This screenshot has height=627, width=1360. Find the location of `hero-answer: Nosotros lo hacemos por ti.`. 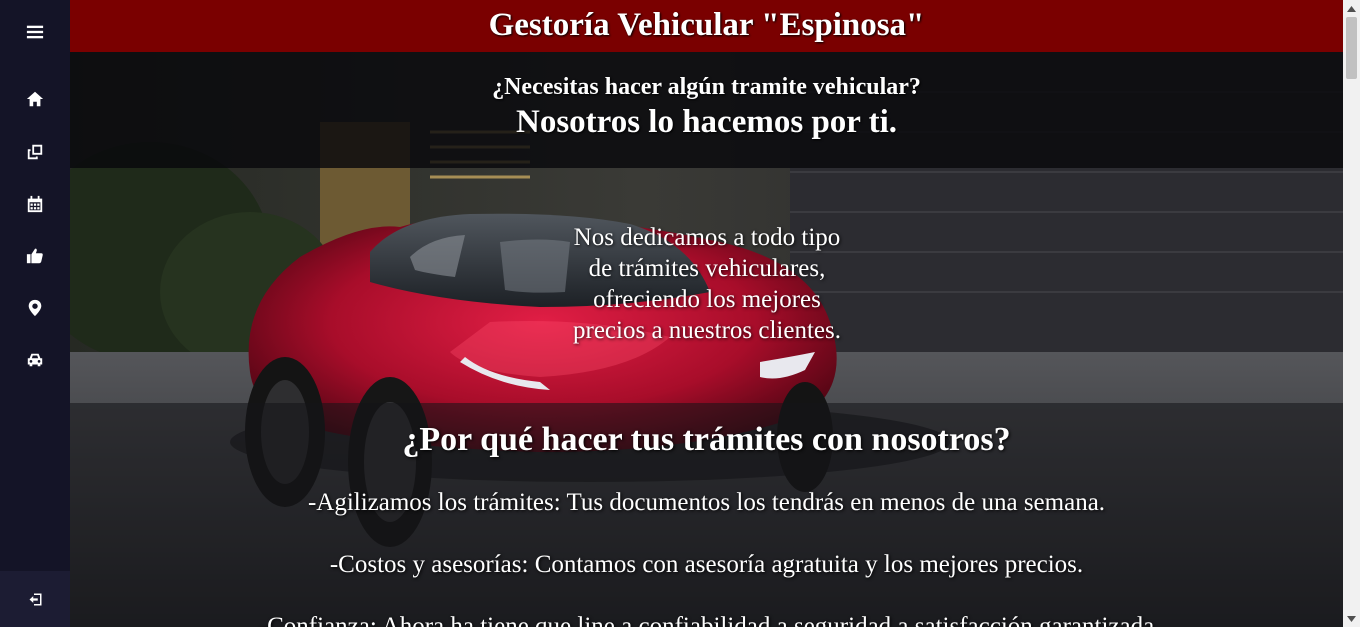

hero-answer: Nosotros lo hacemos por ti. is located at coordinates (706, 122).